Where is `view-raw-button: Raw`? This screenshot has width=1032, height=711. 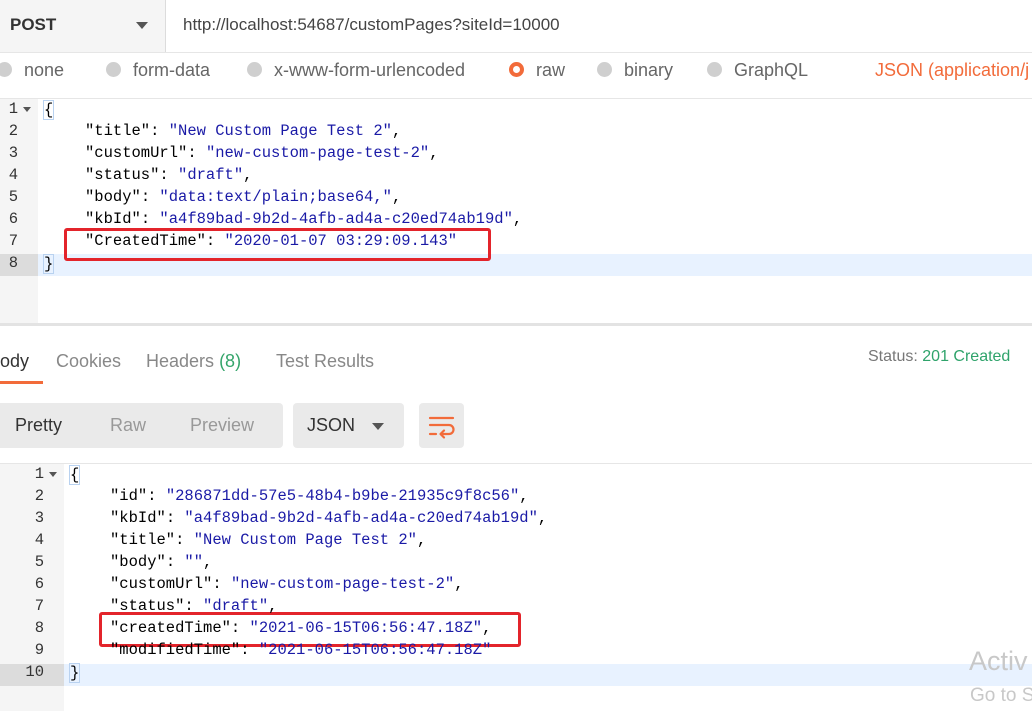 view-raw-button: Raw is located at coordinates (128, 425).